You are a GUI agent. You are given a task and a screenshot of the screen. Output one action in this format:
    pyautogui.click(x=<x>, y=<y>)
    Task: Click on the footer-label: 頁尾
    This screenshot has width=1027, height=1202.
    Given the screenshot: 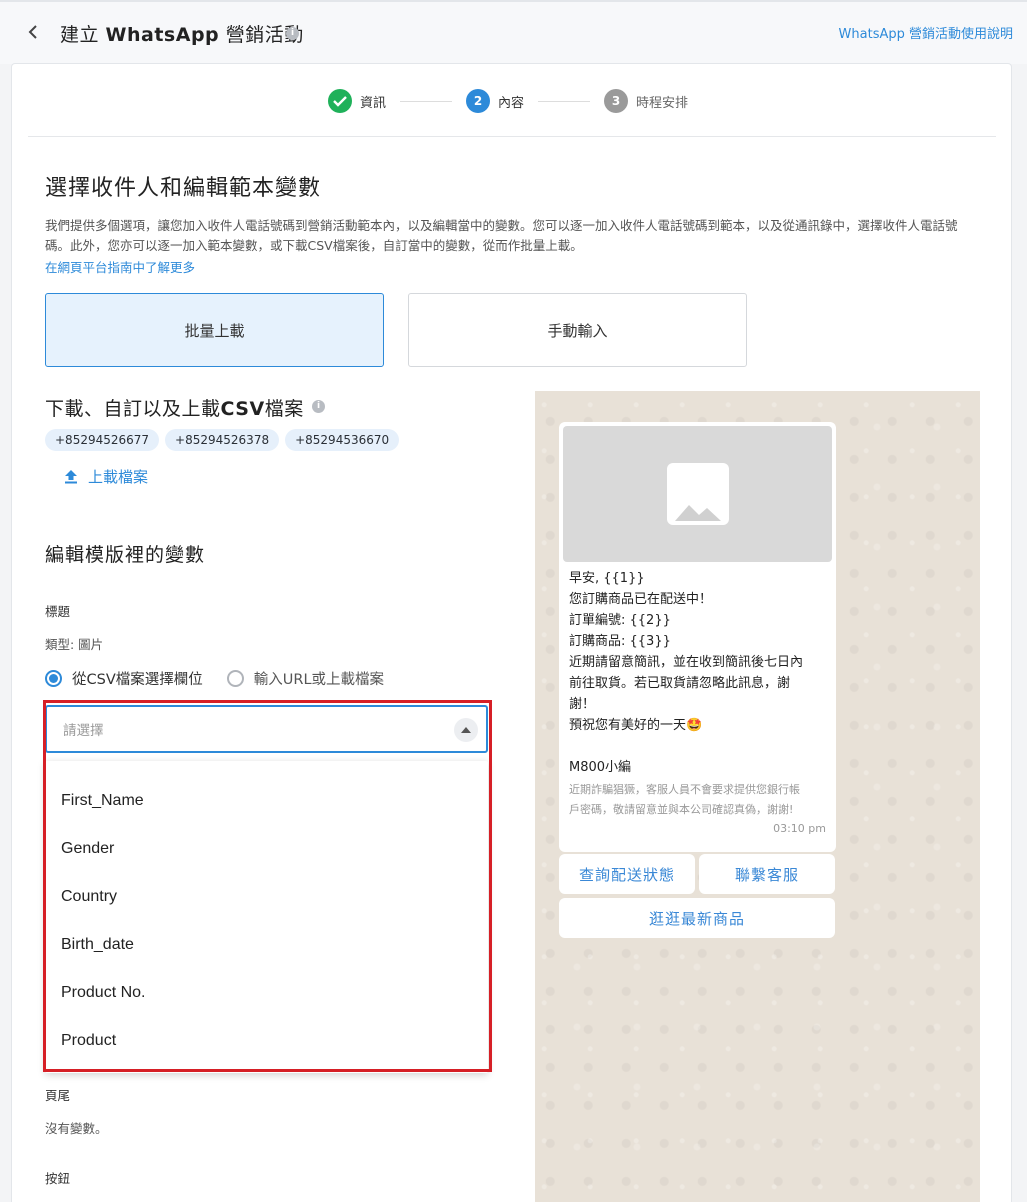 What is the action you would take?
    pyautogui.click(x=58, y=1095)
    